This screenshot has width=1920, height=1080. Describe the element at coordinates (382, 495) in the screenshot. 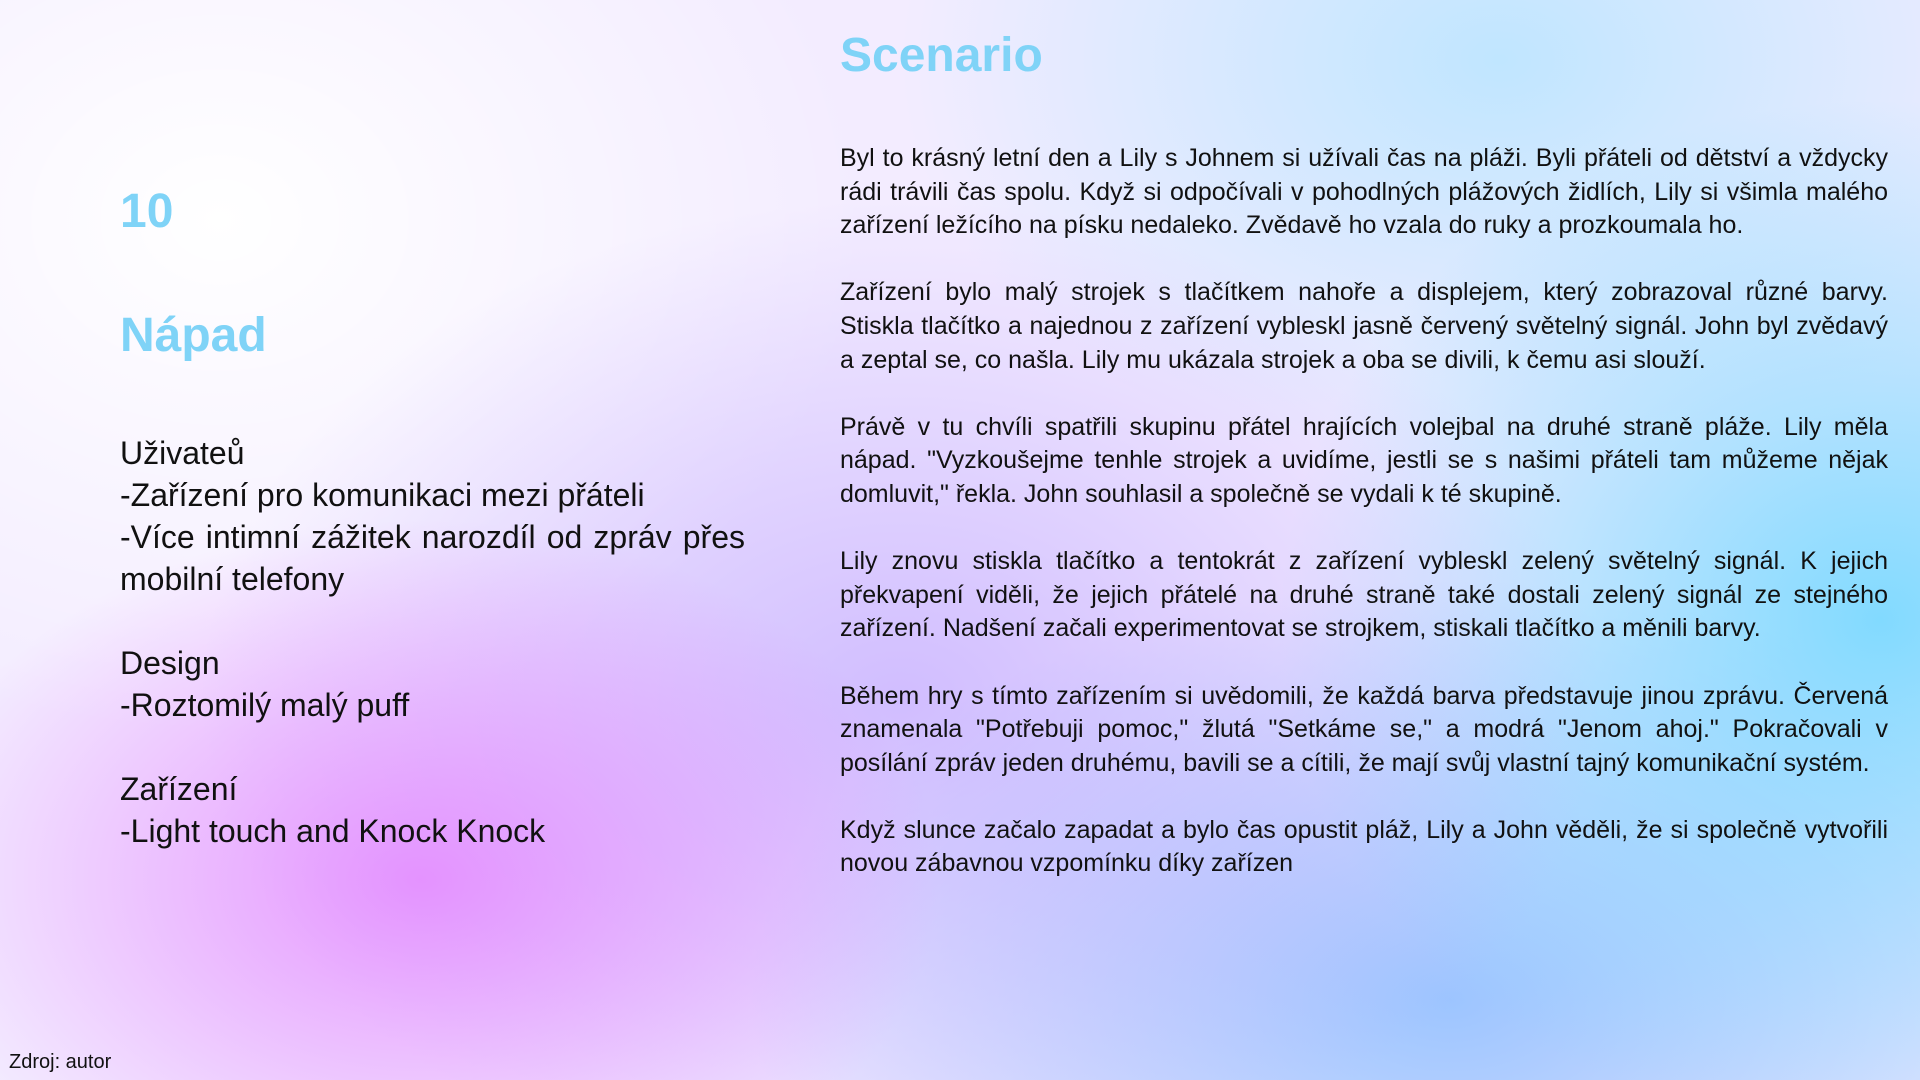

I see `users-point-1: -Zařízení pro komunikaci mezi přáteli` at that location.